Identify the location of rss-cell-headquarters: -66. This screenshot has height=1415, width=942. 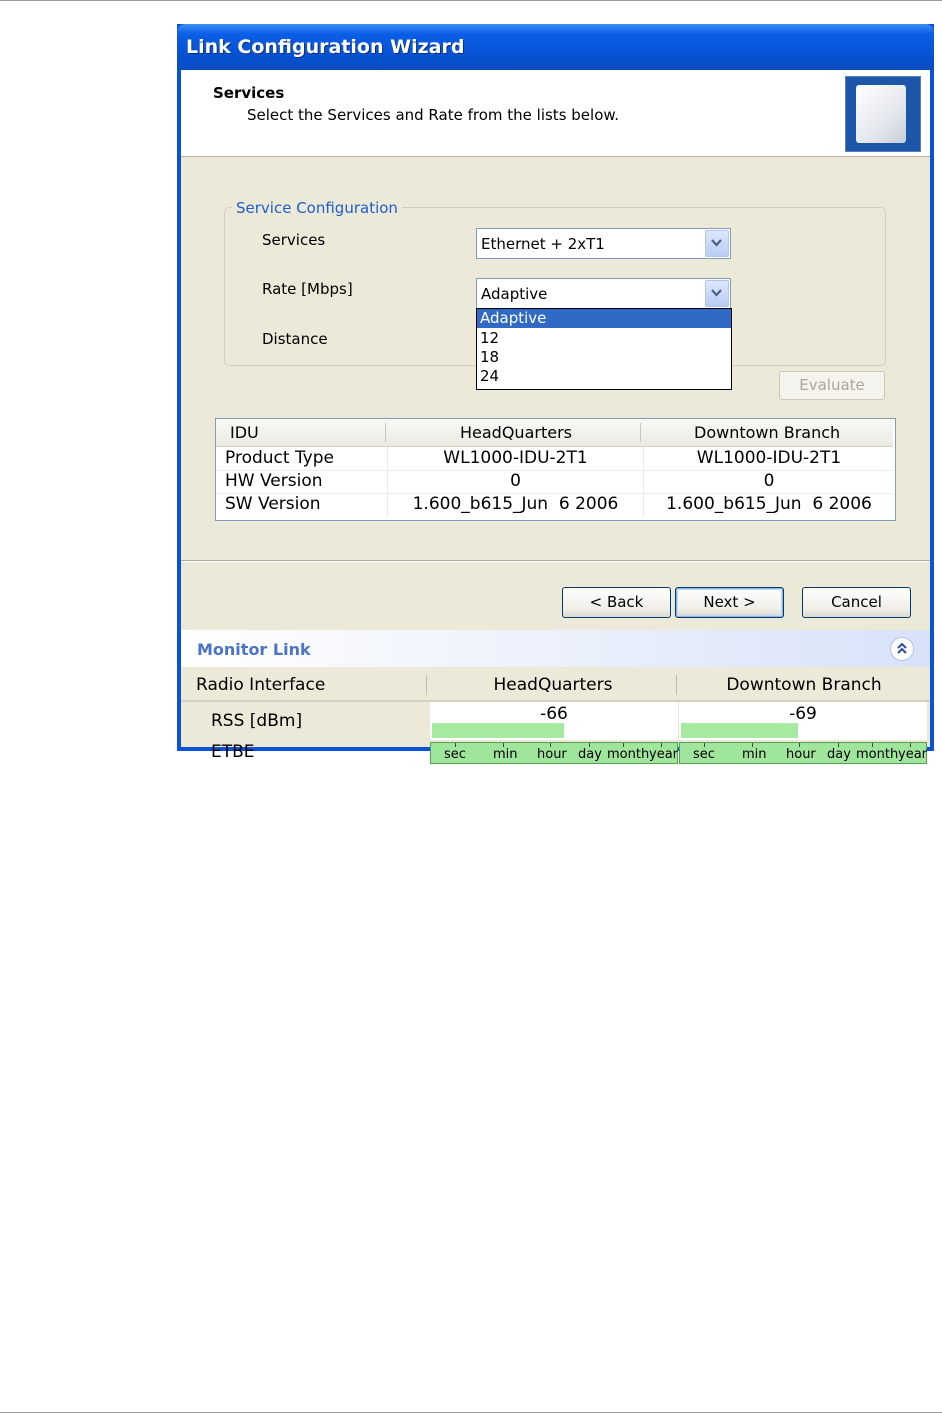
(554, 721).